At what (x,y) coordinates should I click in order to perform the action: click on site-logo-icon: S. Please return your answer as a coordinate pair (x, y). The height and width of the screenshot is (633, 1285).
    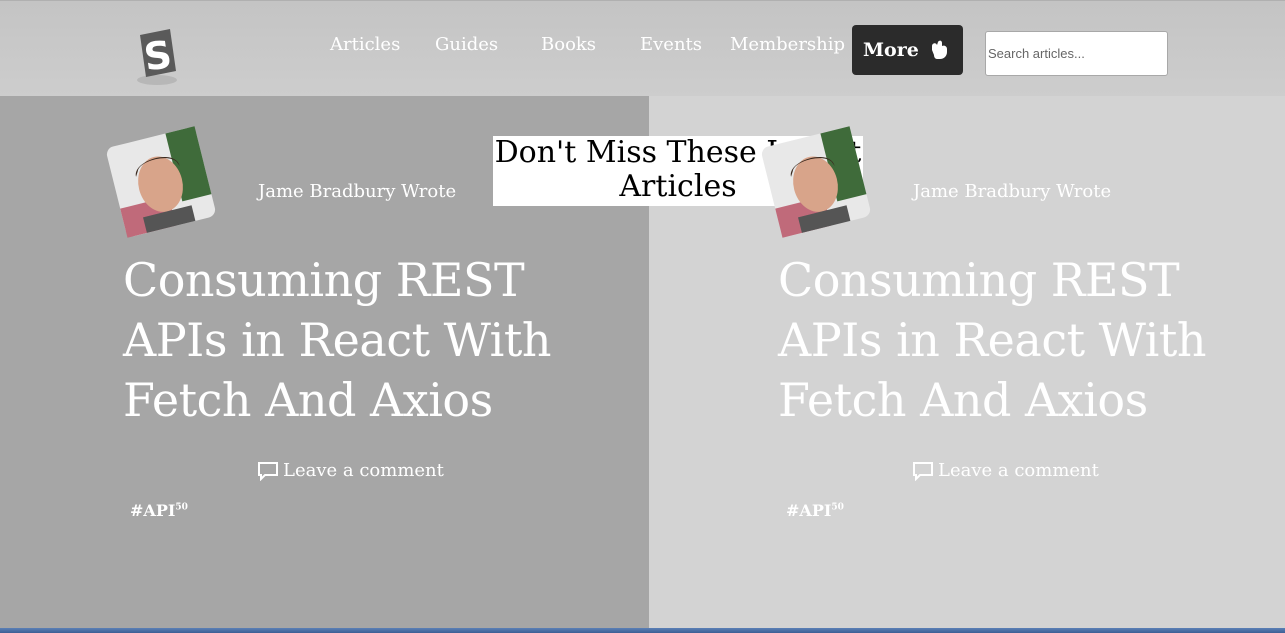
    Looking at the image, I should click on (157, 56).